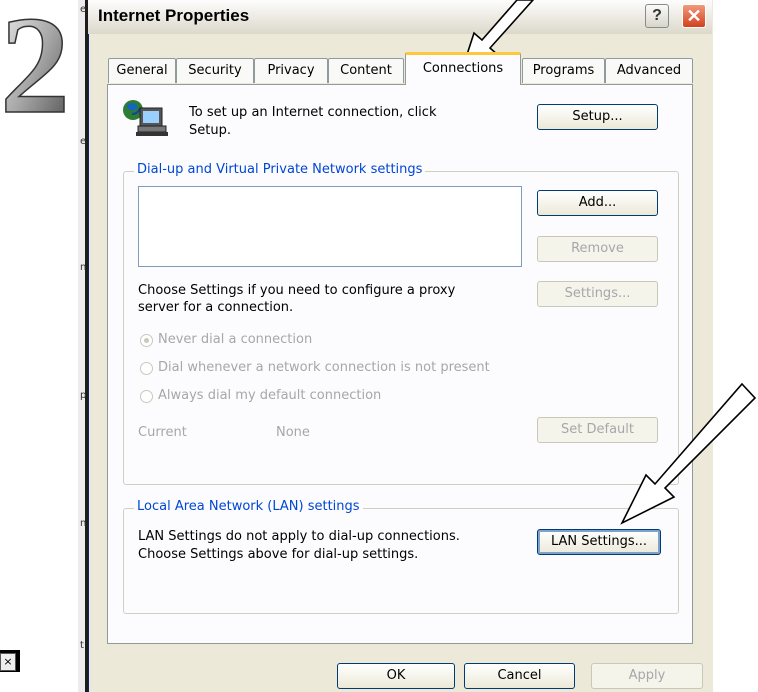 The image size is (758, 692). Describe the element at coordinates (82, 645) in the screenshot. I see `background-text-fragment: t` at that location.